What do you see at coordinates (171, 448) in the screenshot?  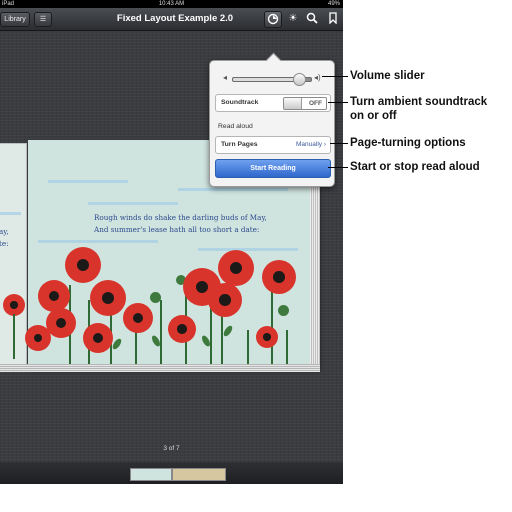 I see `page-number: 3 of 7` at bounding box center [171, 448].